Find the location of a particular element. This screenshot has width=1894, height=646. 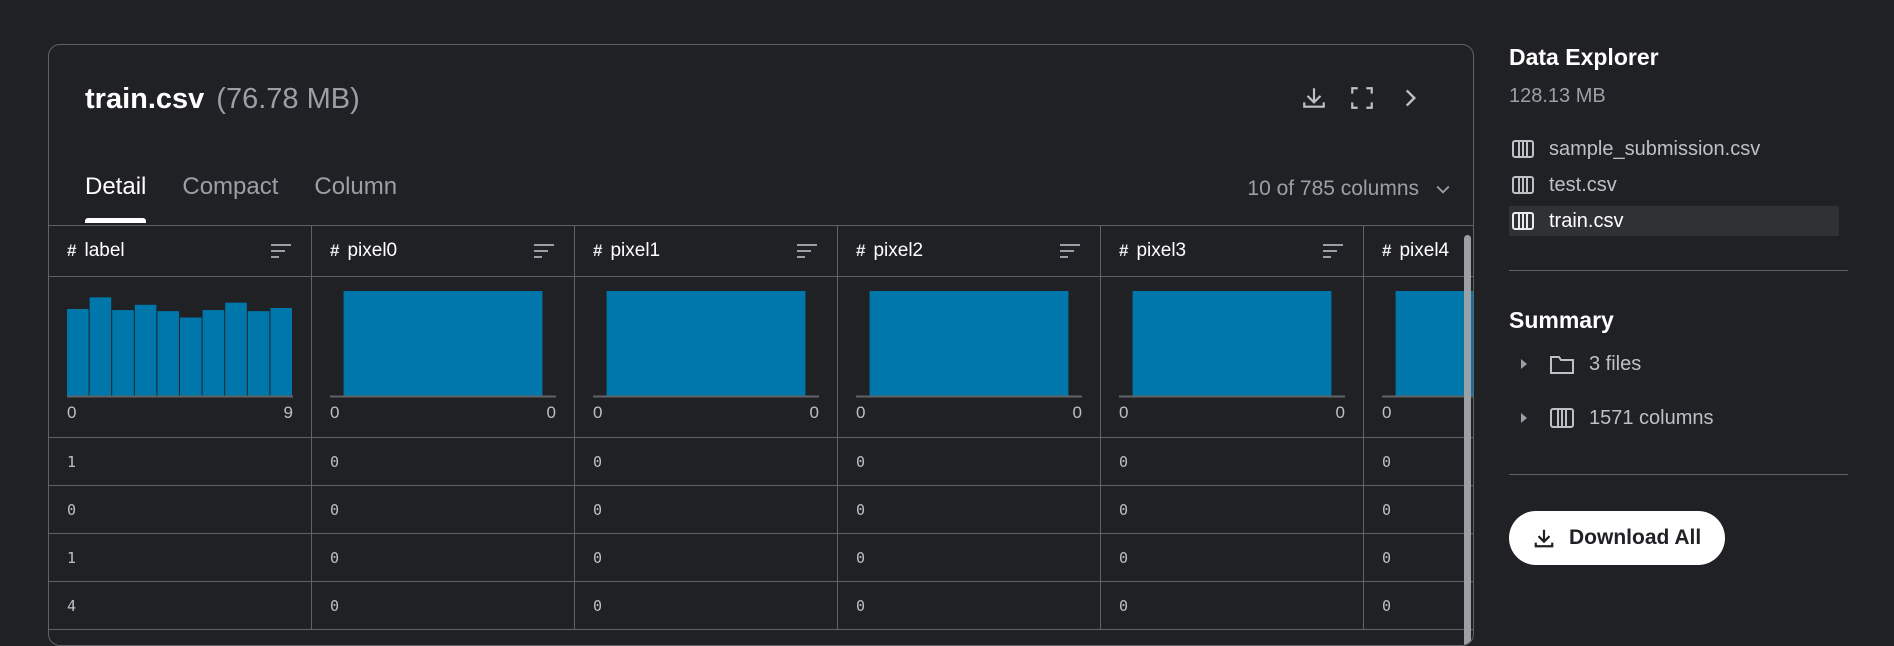

chevron-right-icon is located at coordinates (1410, 98).